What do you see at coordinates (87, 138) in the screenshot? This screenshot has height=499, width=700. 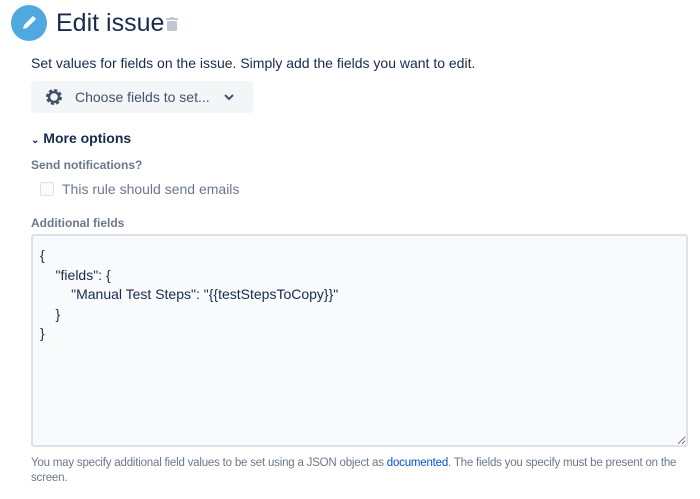 I see `more-options-label: More options` at bounding box center [87, 138].